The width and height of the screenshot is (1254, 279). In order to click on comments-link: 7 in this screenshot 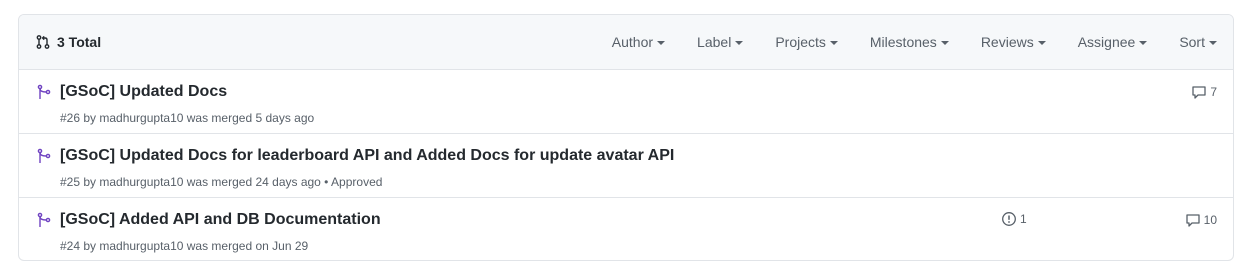, I will do `click(1204, 92)`.